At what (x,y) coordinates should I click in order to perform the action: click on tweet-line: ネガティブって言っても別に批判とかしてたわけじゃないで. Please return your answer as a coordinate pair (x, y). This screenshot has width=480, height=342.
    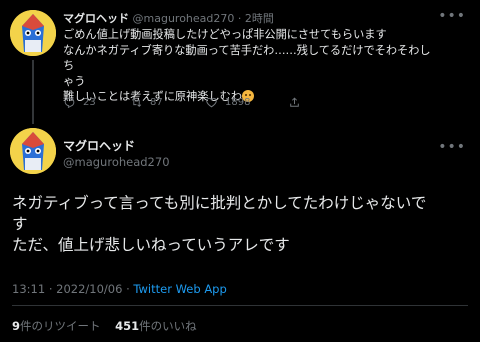
    Looking at the image, I should click on (219, 203).